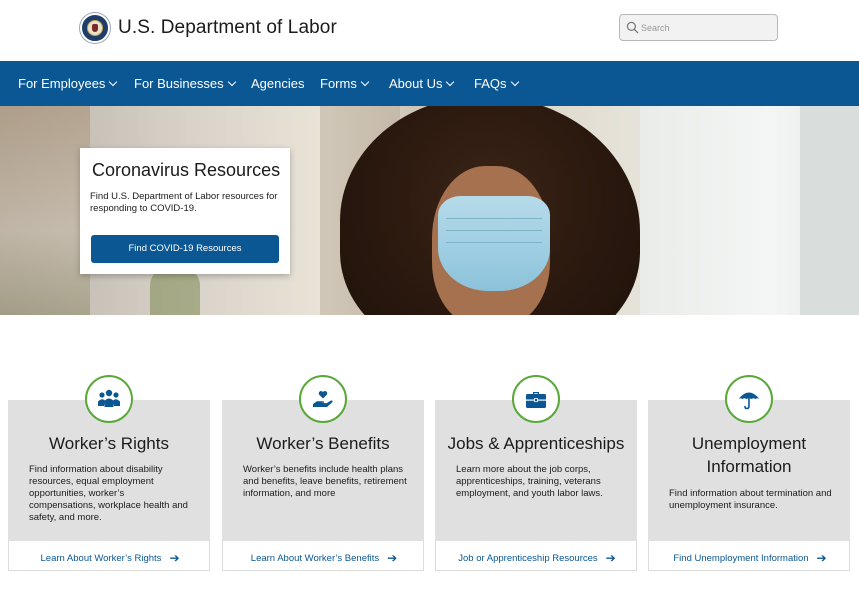  Describe the element at coordinates (749, 455) in the screenshot. I see `card-title: Unemployment Information` at that location.